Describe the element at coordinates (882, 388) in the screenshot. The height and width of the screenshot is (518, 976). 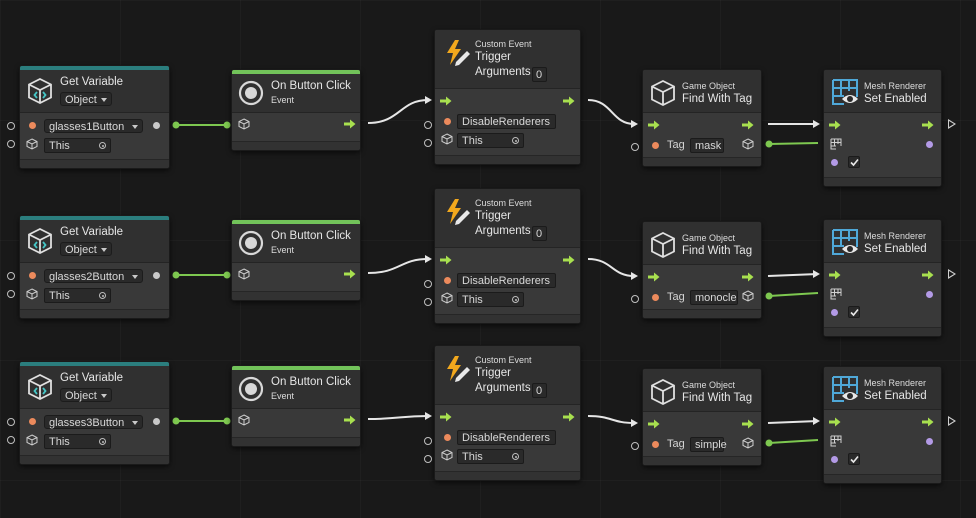
I see `node-header: Mesh Renderer Set Enabled` at that location.